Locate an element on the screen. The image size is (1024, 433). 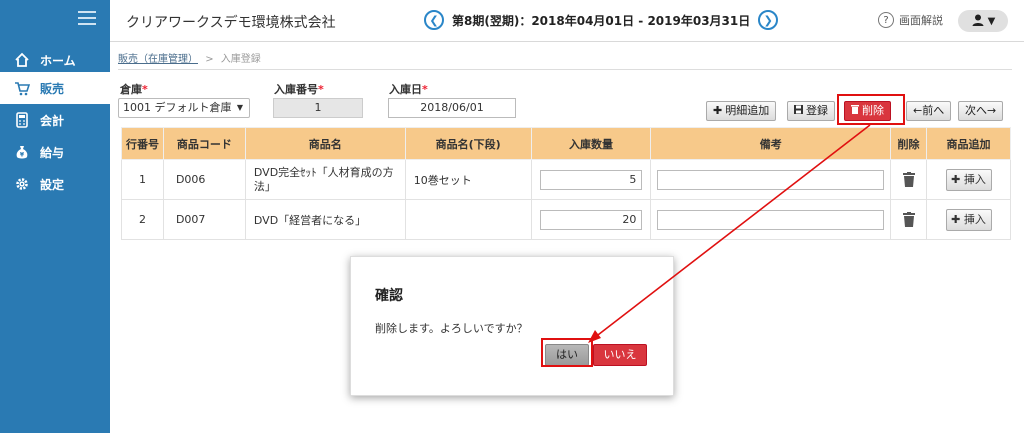
period-label: 第8期(翌期)：2018年04月01日 - 2019年03月31日 is located at coordinates (601, 20).